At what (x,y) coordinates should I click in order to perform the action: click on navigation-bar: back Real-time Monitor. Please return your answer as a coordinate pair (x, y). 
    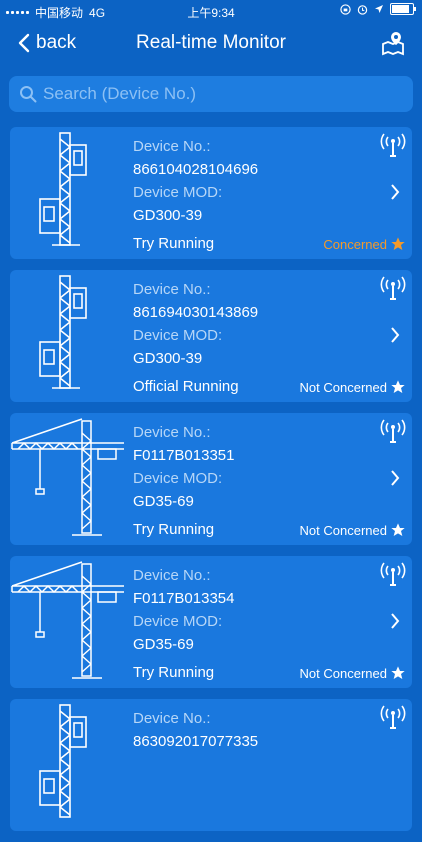
    Looking at the image, I should click on (211, 44).